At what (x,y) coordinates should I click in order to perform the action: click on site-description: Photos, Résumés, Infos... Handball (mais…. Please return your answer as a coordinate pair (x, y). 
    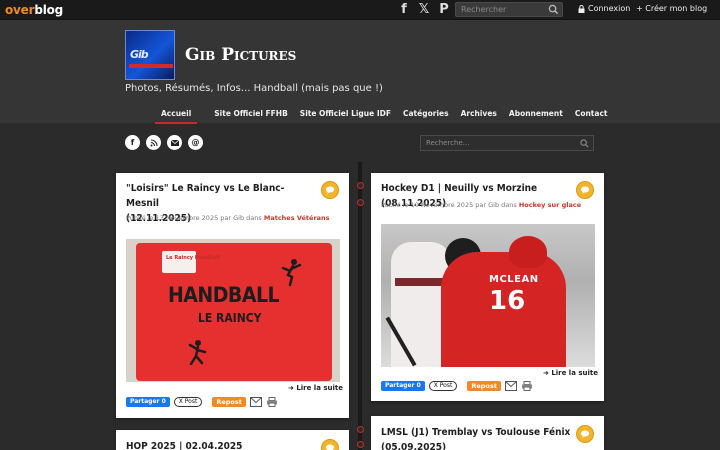
    Looking at the image, I should click on (254, 88).